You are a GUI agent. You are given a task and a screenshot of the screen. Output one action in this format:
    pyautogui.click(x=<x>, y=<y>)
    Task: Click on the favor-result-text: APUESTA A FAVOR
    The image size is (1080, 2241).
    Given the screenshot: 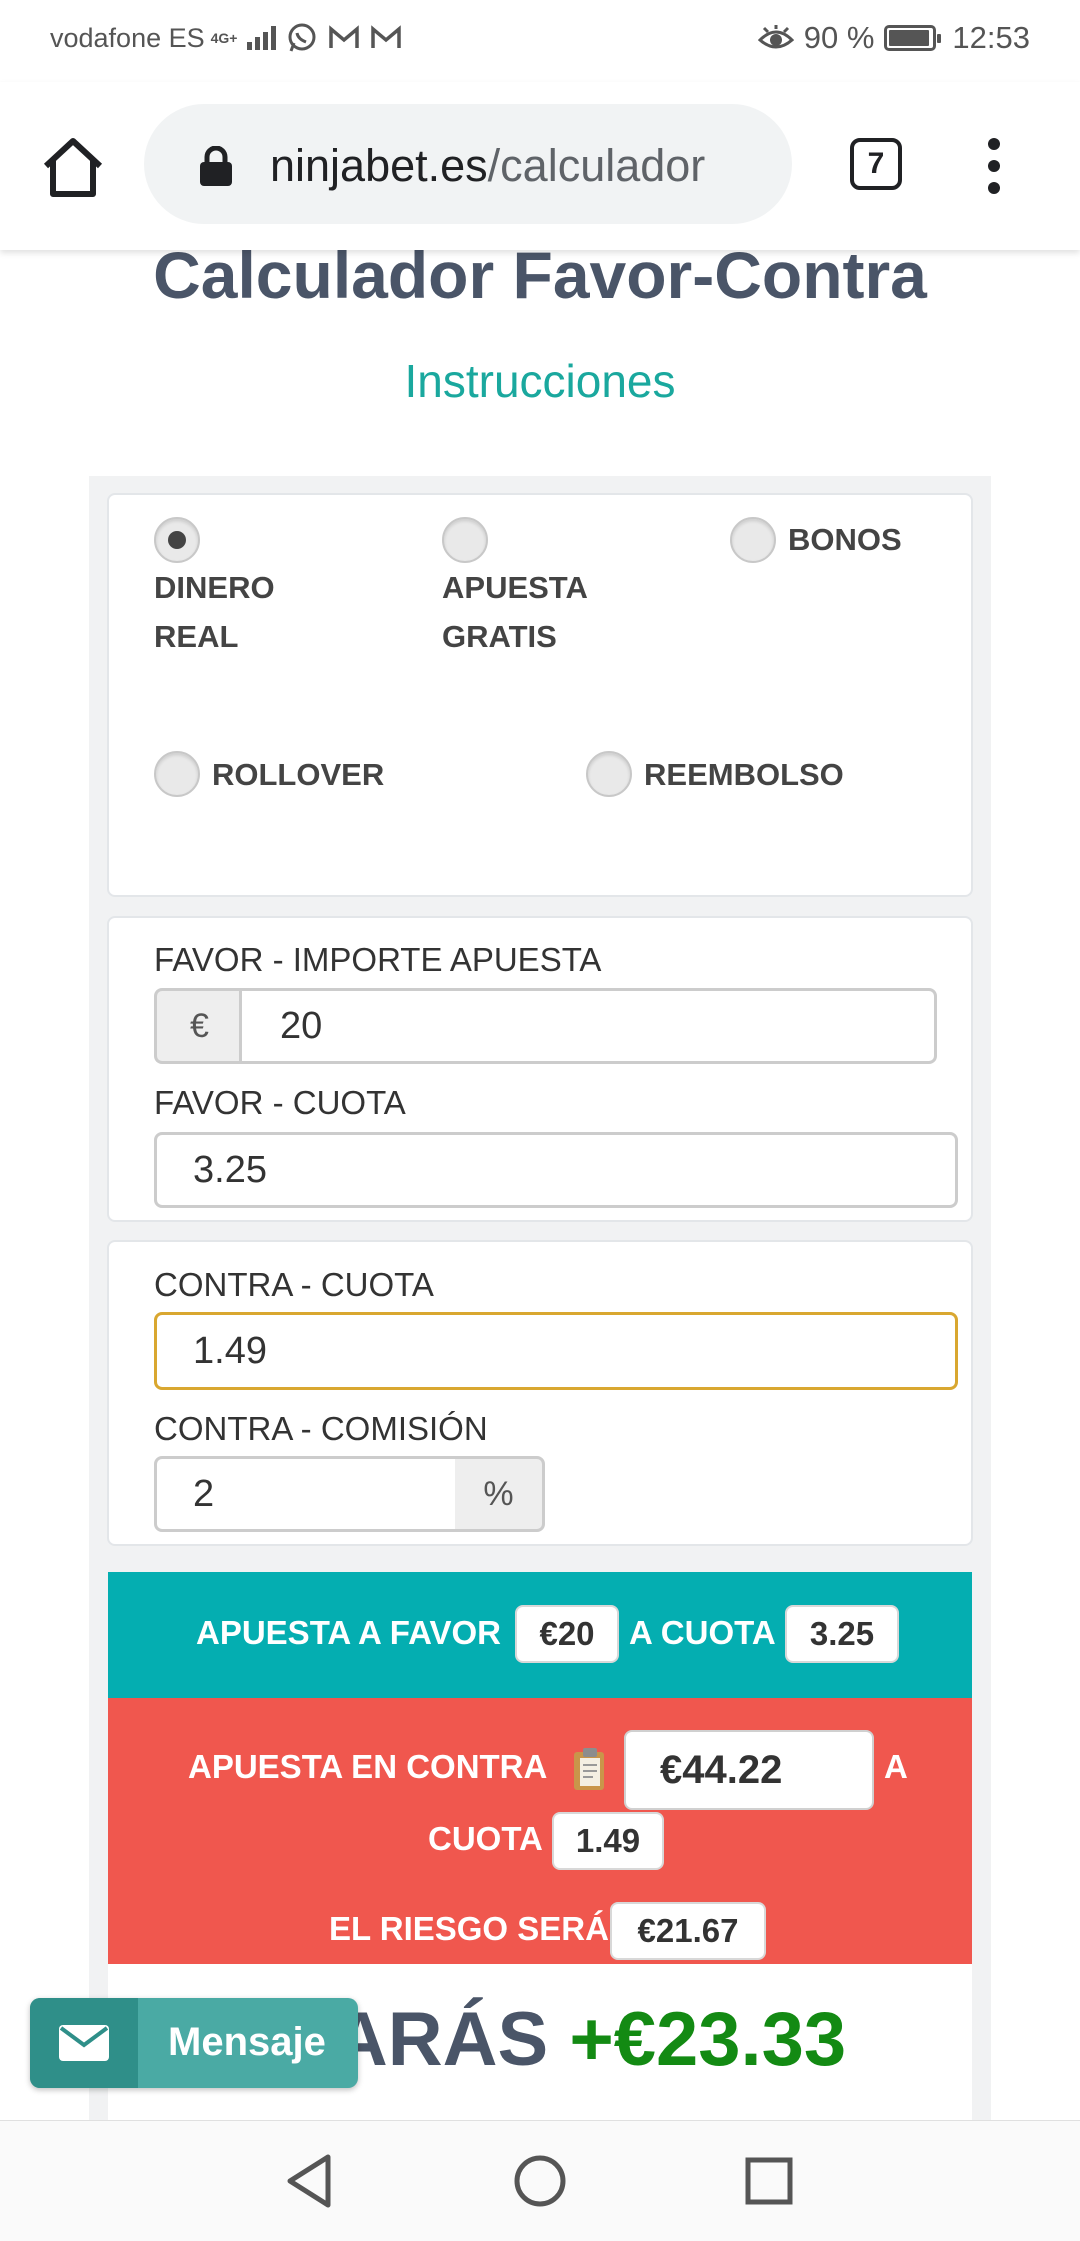 What is the action you would take?
    pyautogui.click(x=348, y=1632)
    